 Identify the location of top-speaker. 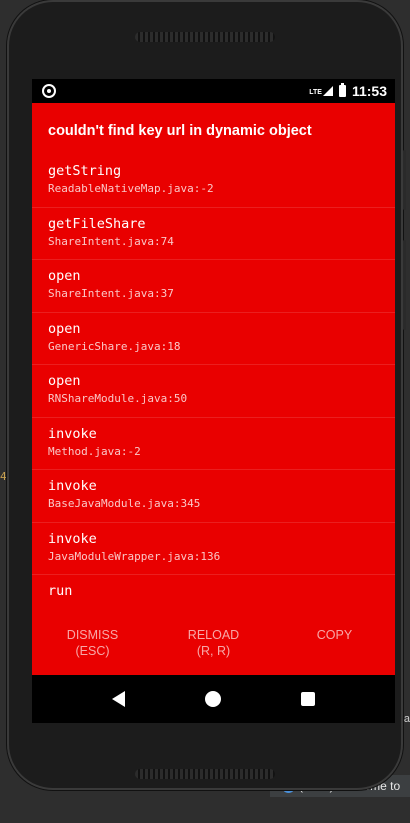
(205, 37).